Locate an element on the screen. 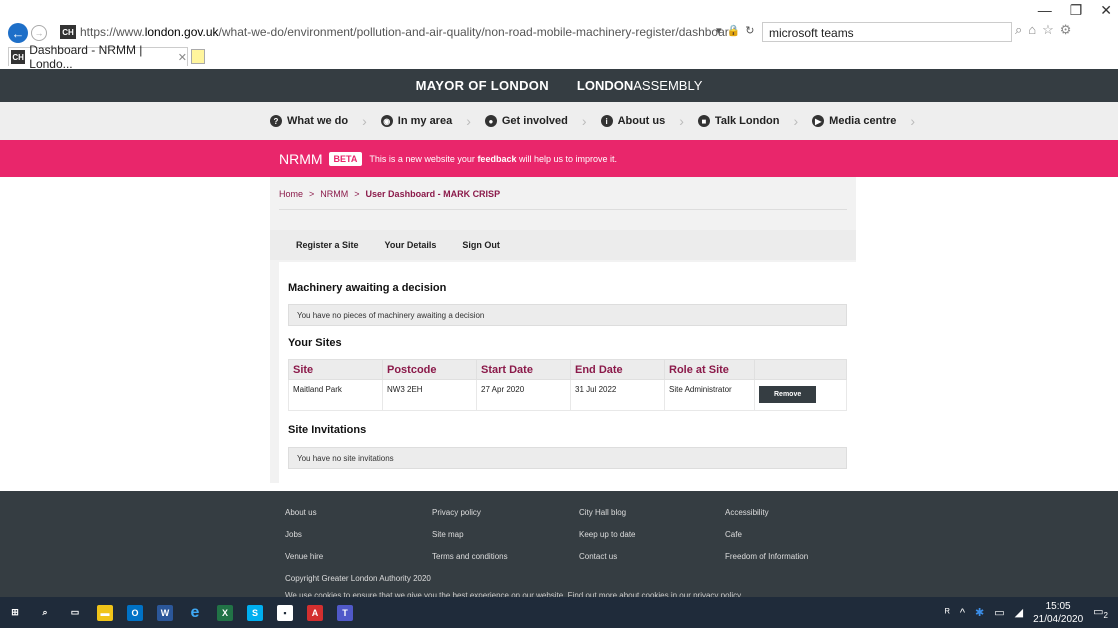 Image resolution: width=1118 pixels, height=628 pixels. url-domain: london.gov.uk is located at coordinates (181, 32).